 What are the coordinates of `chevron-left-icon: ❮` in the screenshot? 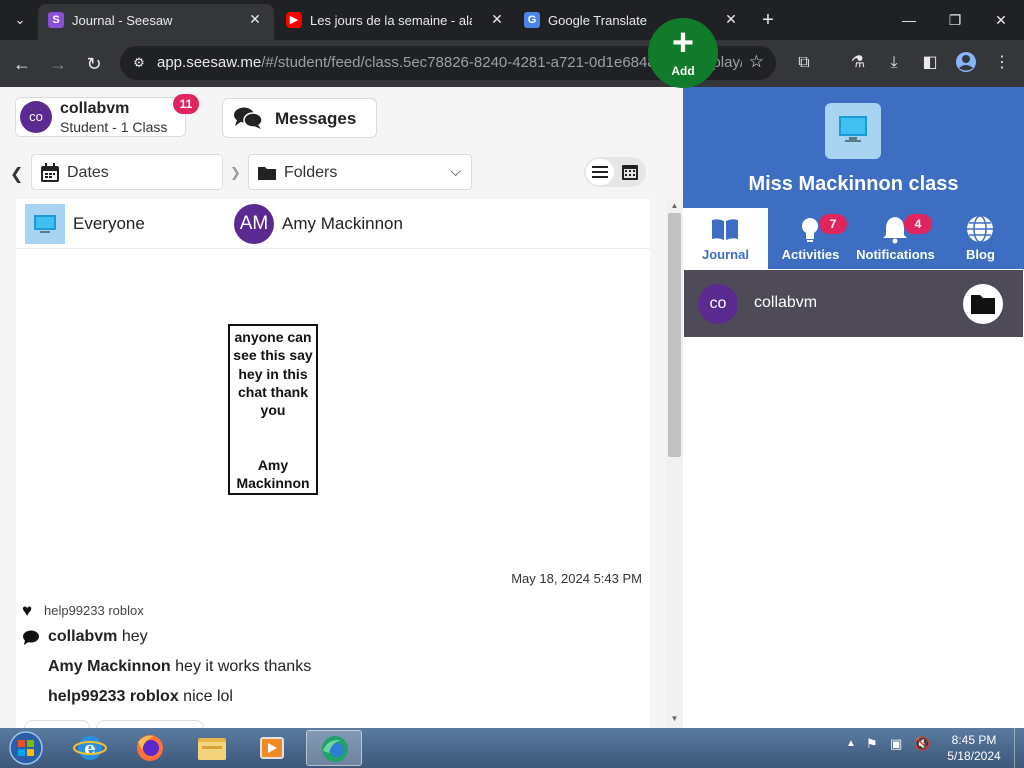 It's located at (18, 175).